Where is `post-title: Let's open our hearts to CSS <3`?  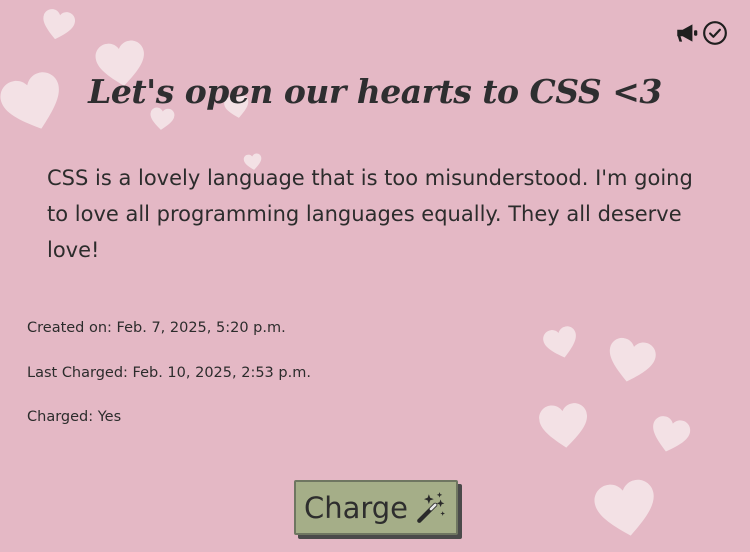
post-title: Let's open our hearts to CSS <3 is located at coordinates (375, 91).